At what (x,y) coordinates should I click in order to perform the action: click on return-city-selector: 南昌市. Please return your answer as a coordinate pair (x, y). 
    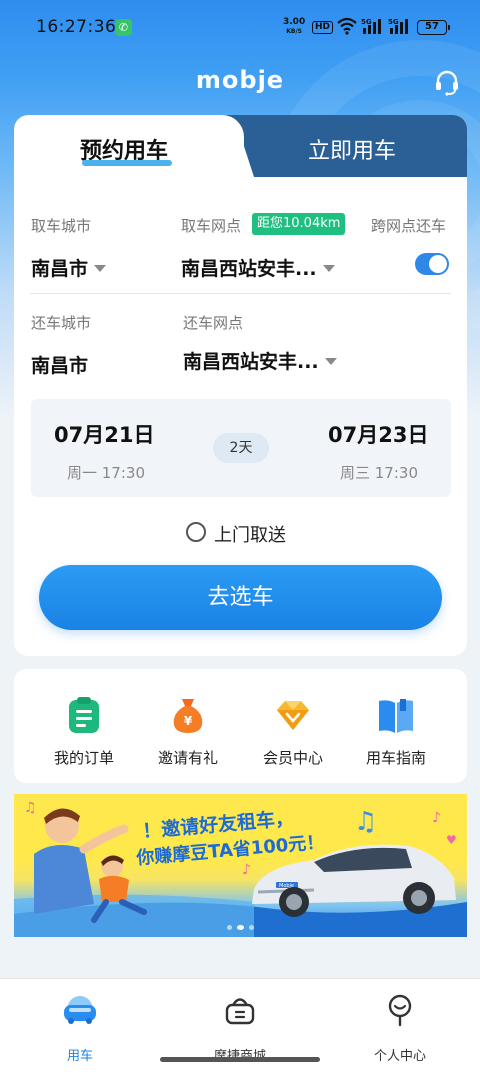
    Looking at the image, I should click on (59, 364).